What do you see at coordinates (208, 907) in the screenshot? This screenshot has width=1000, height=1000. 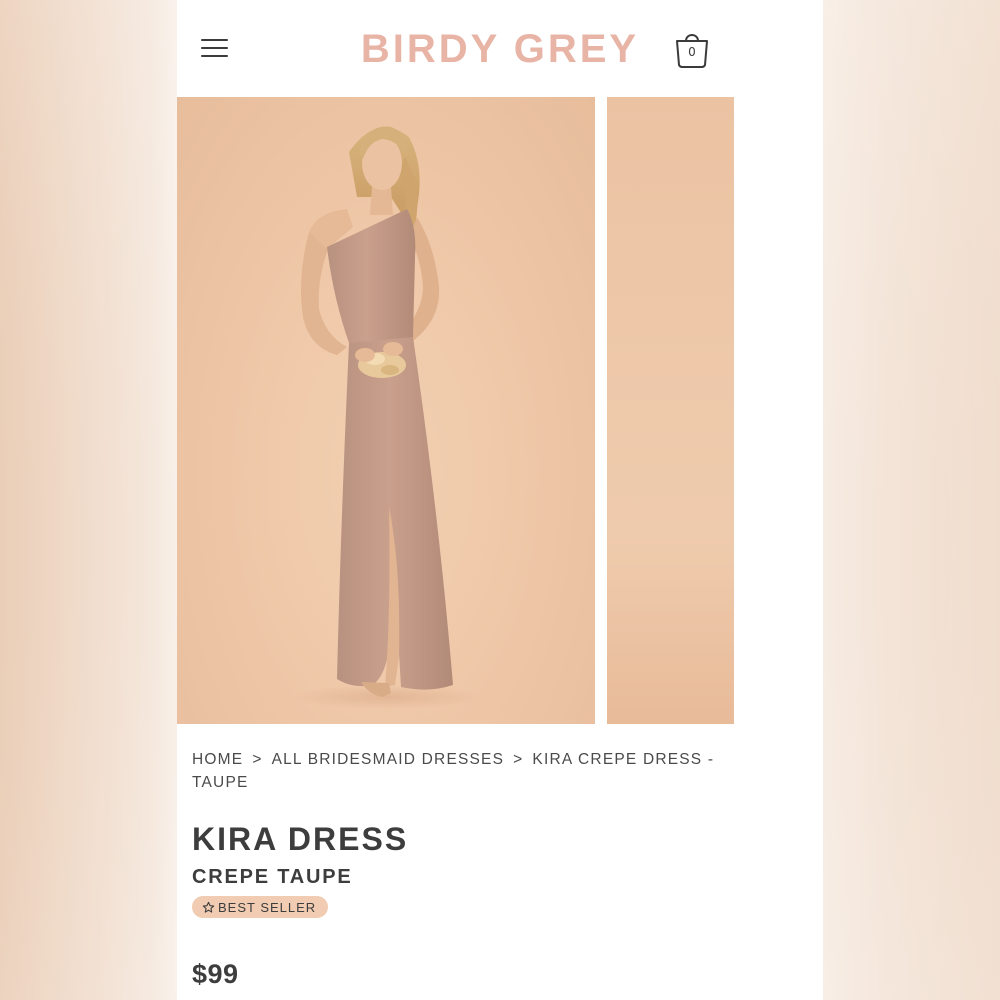 I see `star-outline-icon` at bounding box center [208, 907].